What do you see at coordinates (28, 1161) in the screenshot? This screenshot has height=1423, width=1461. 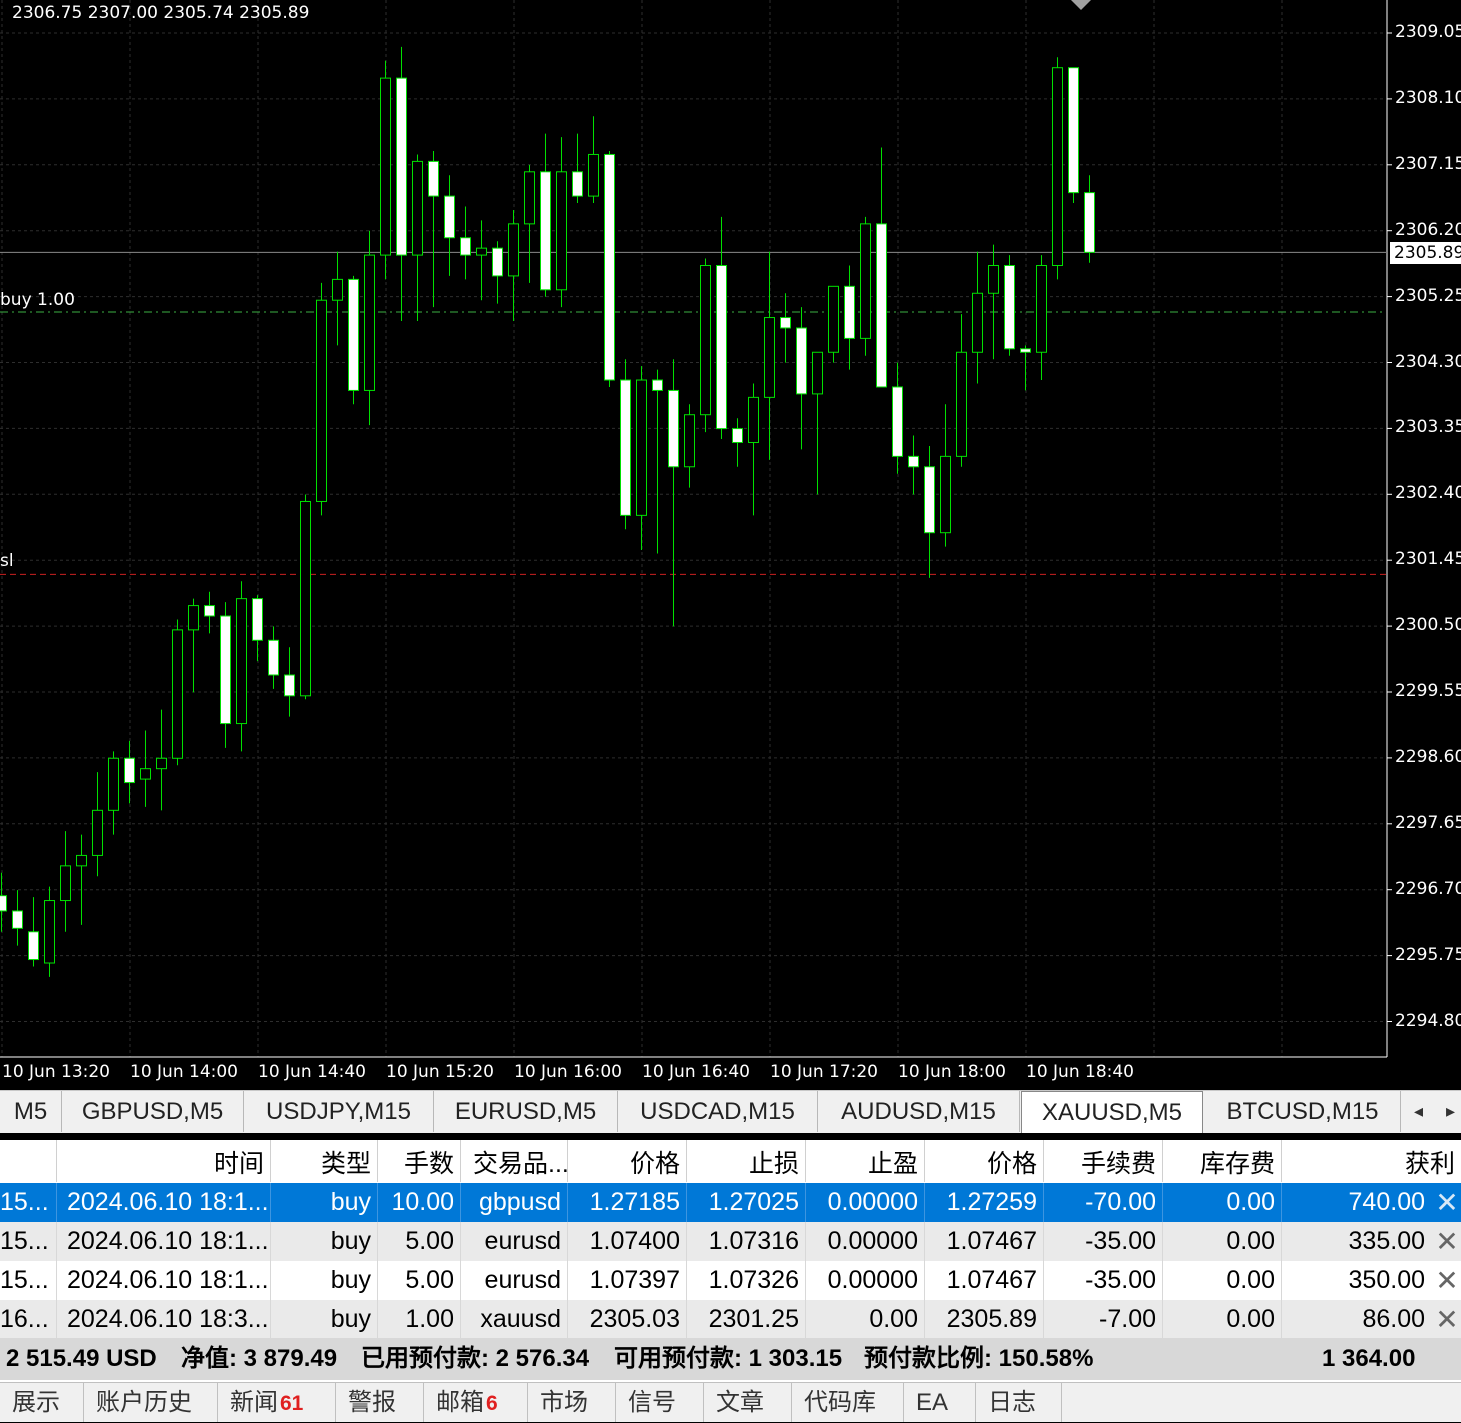 I see `hdr-ticket` at bounding box center [28, 1161].